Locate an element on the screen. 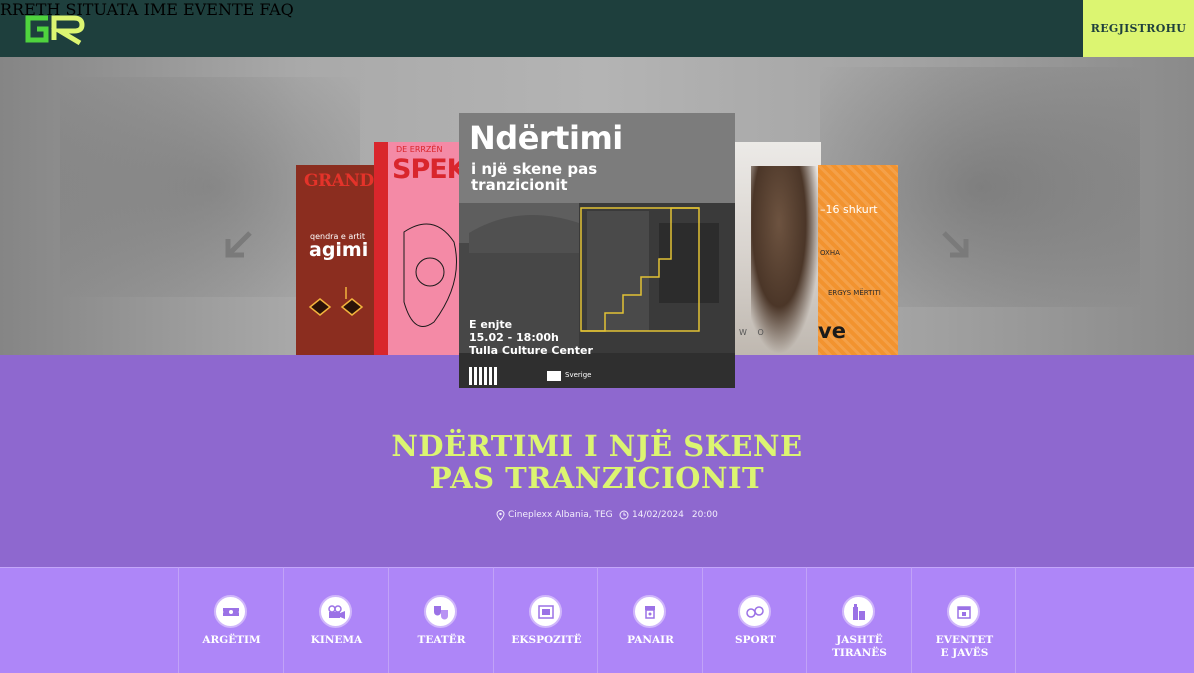 The width and height of the screenshot is (1194, 673). event-date: 14/02/2024 is located at coordinates (658, 515).